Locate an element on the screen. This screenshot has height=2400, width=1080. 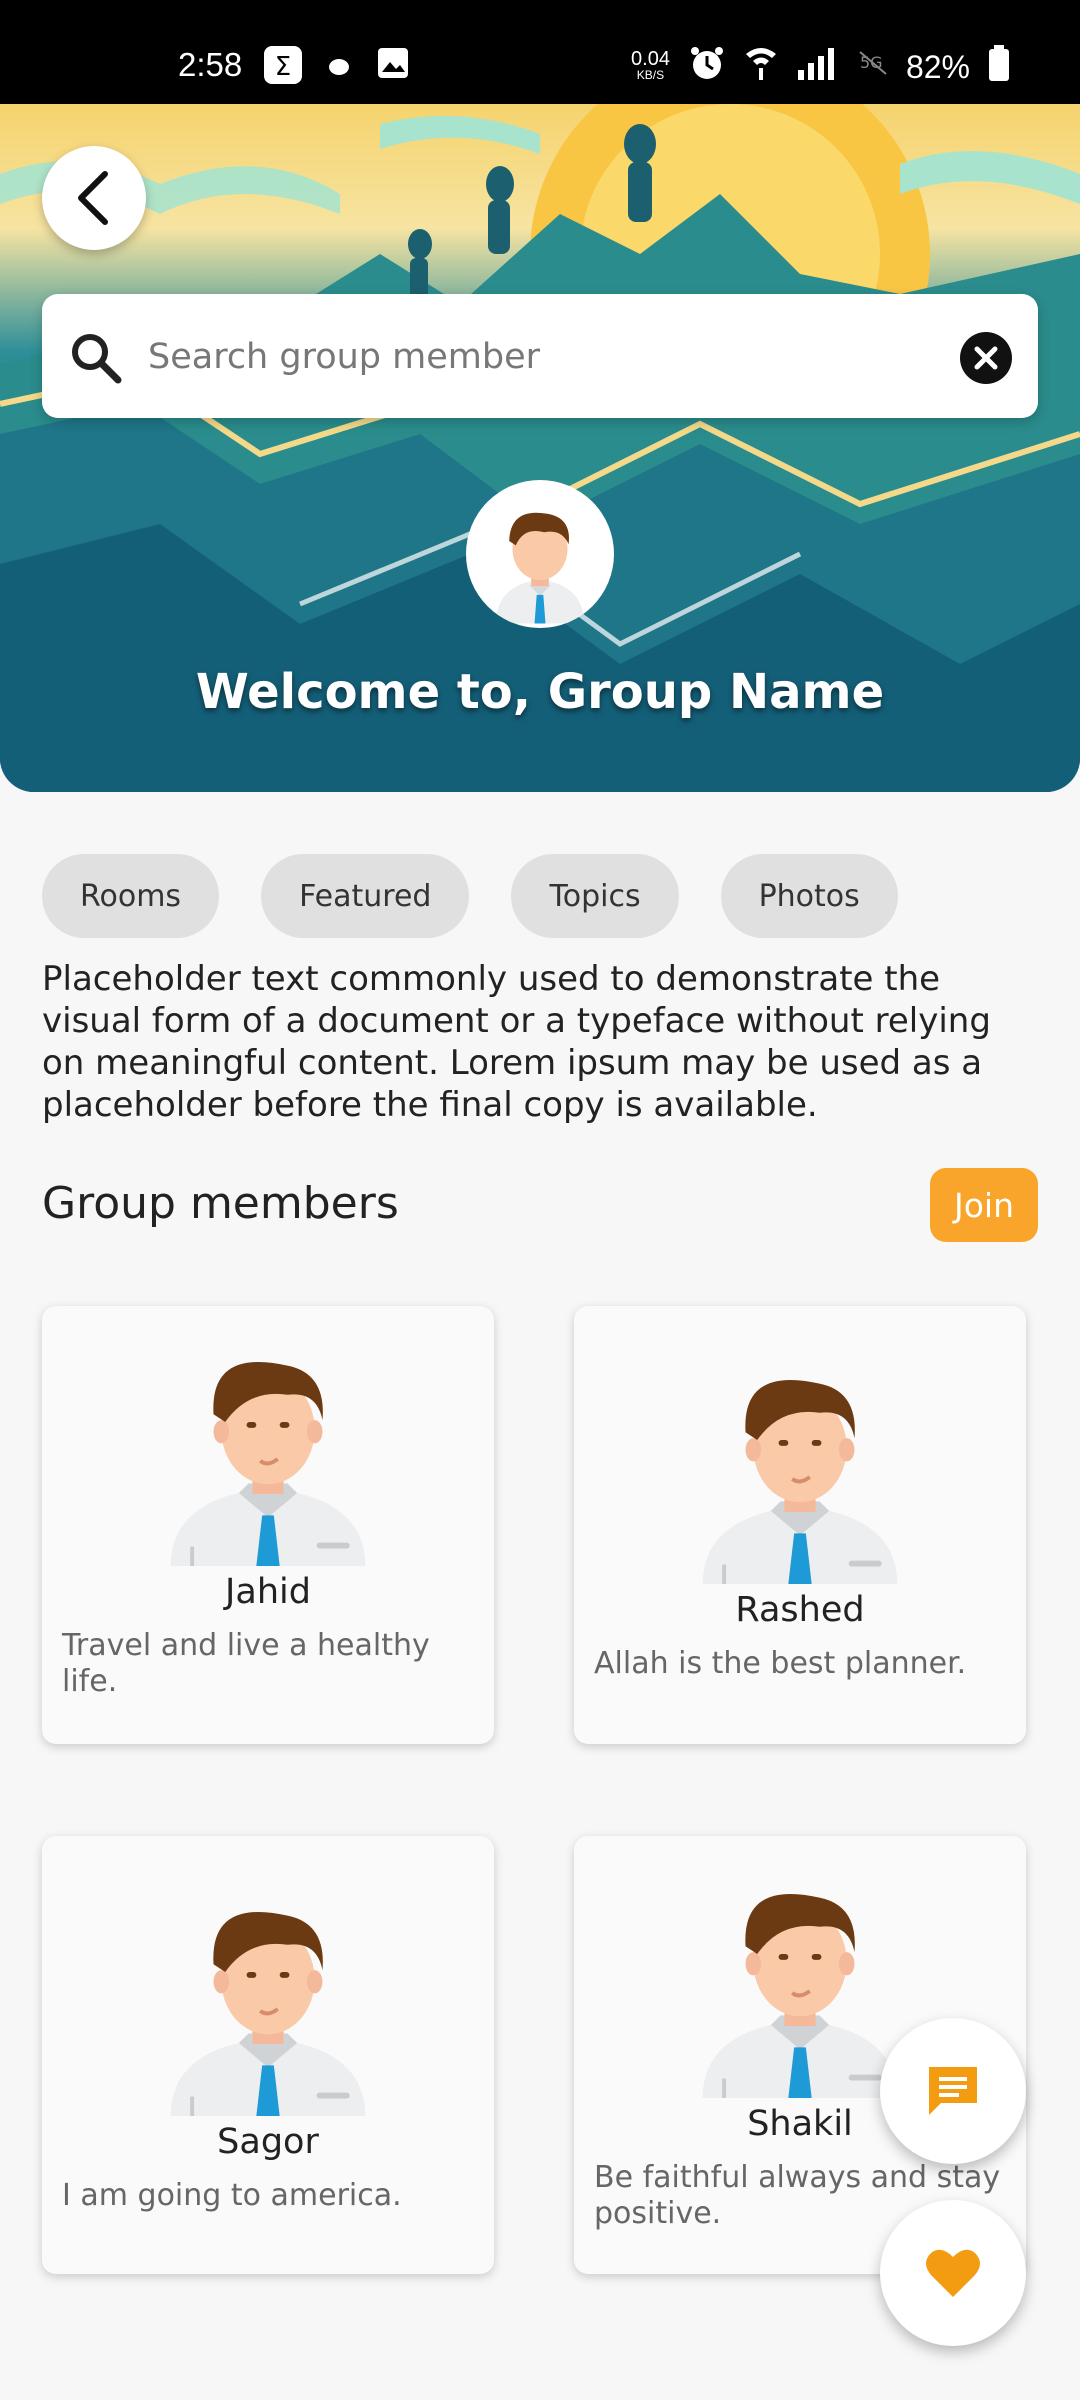
search-input is located at coordinates (558, 357).